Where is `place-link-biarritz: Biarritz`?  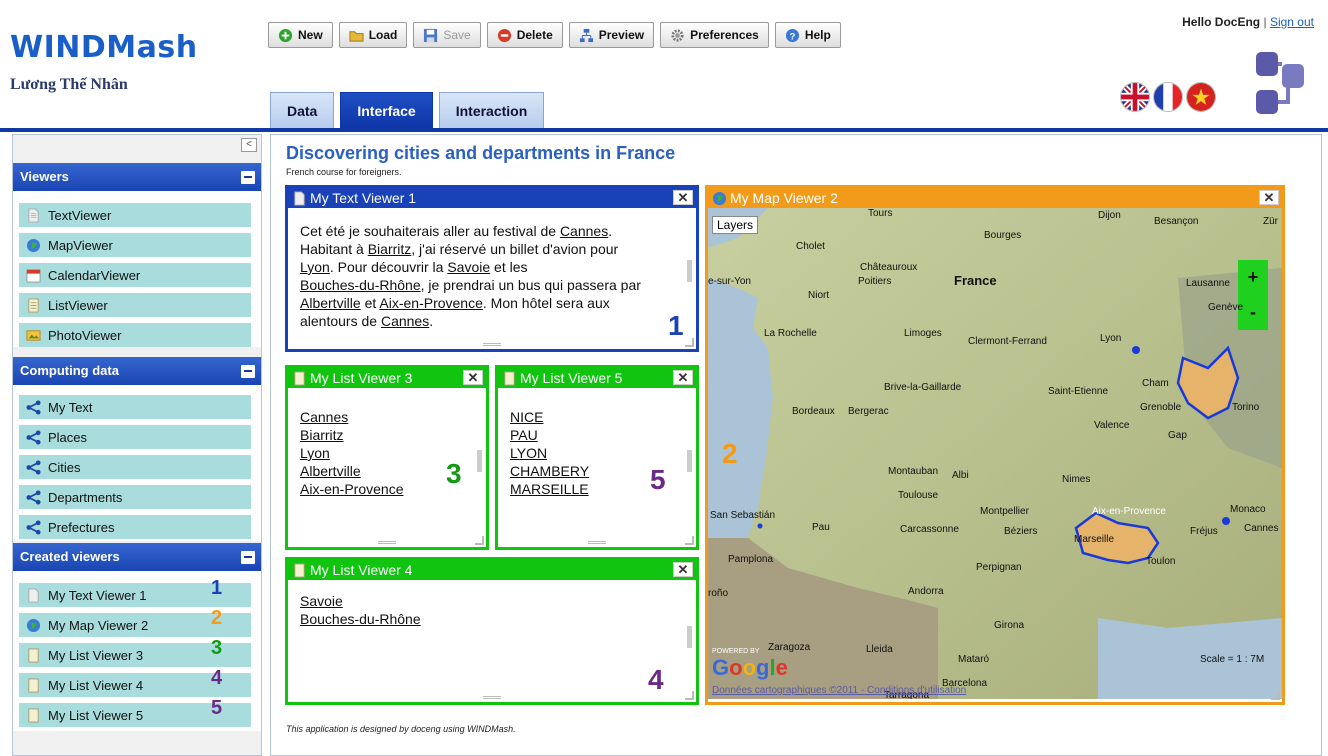
place-link-biarritz: Biarritz is located at coordinates (390, 249).